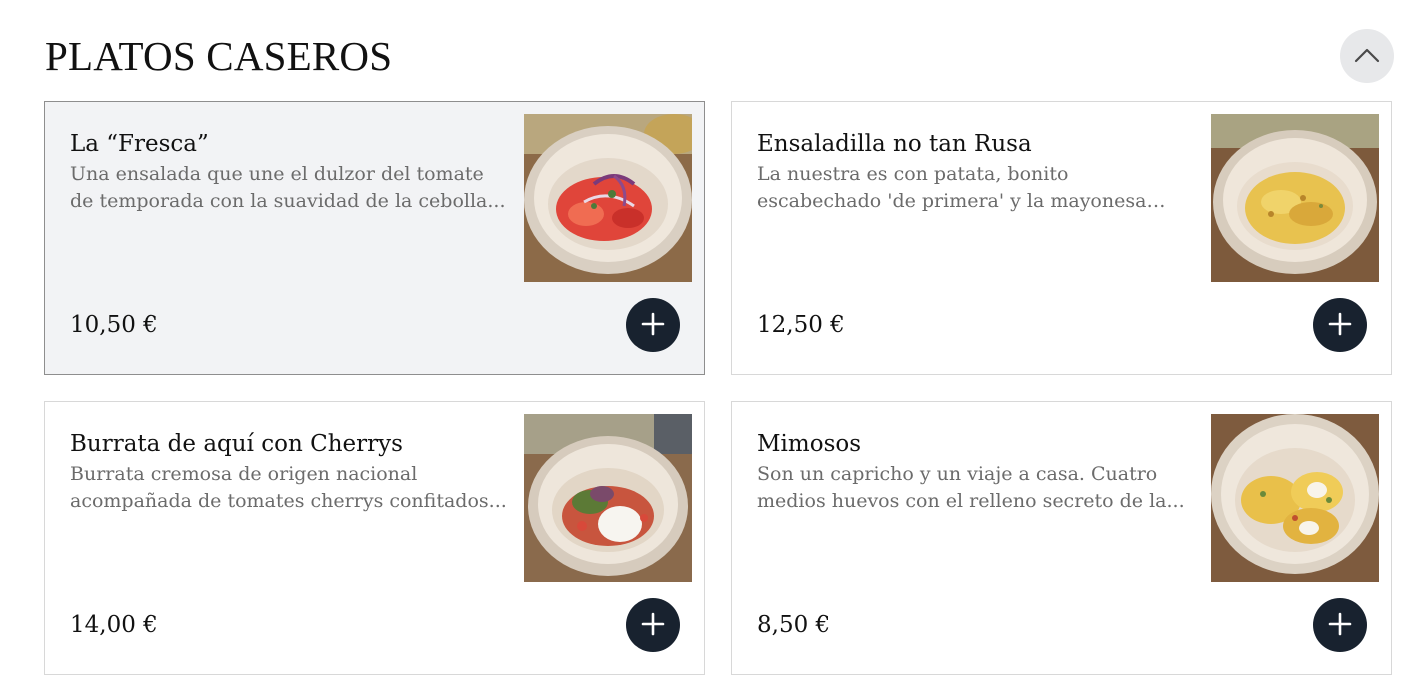  I want to click on section-title: PLATOS CASEROS, so click(219, 56).